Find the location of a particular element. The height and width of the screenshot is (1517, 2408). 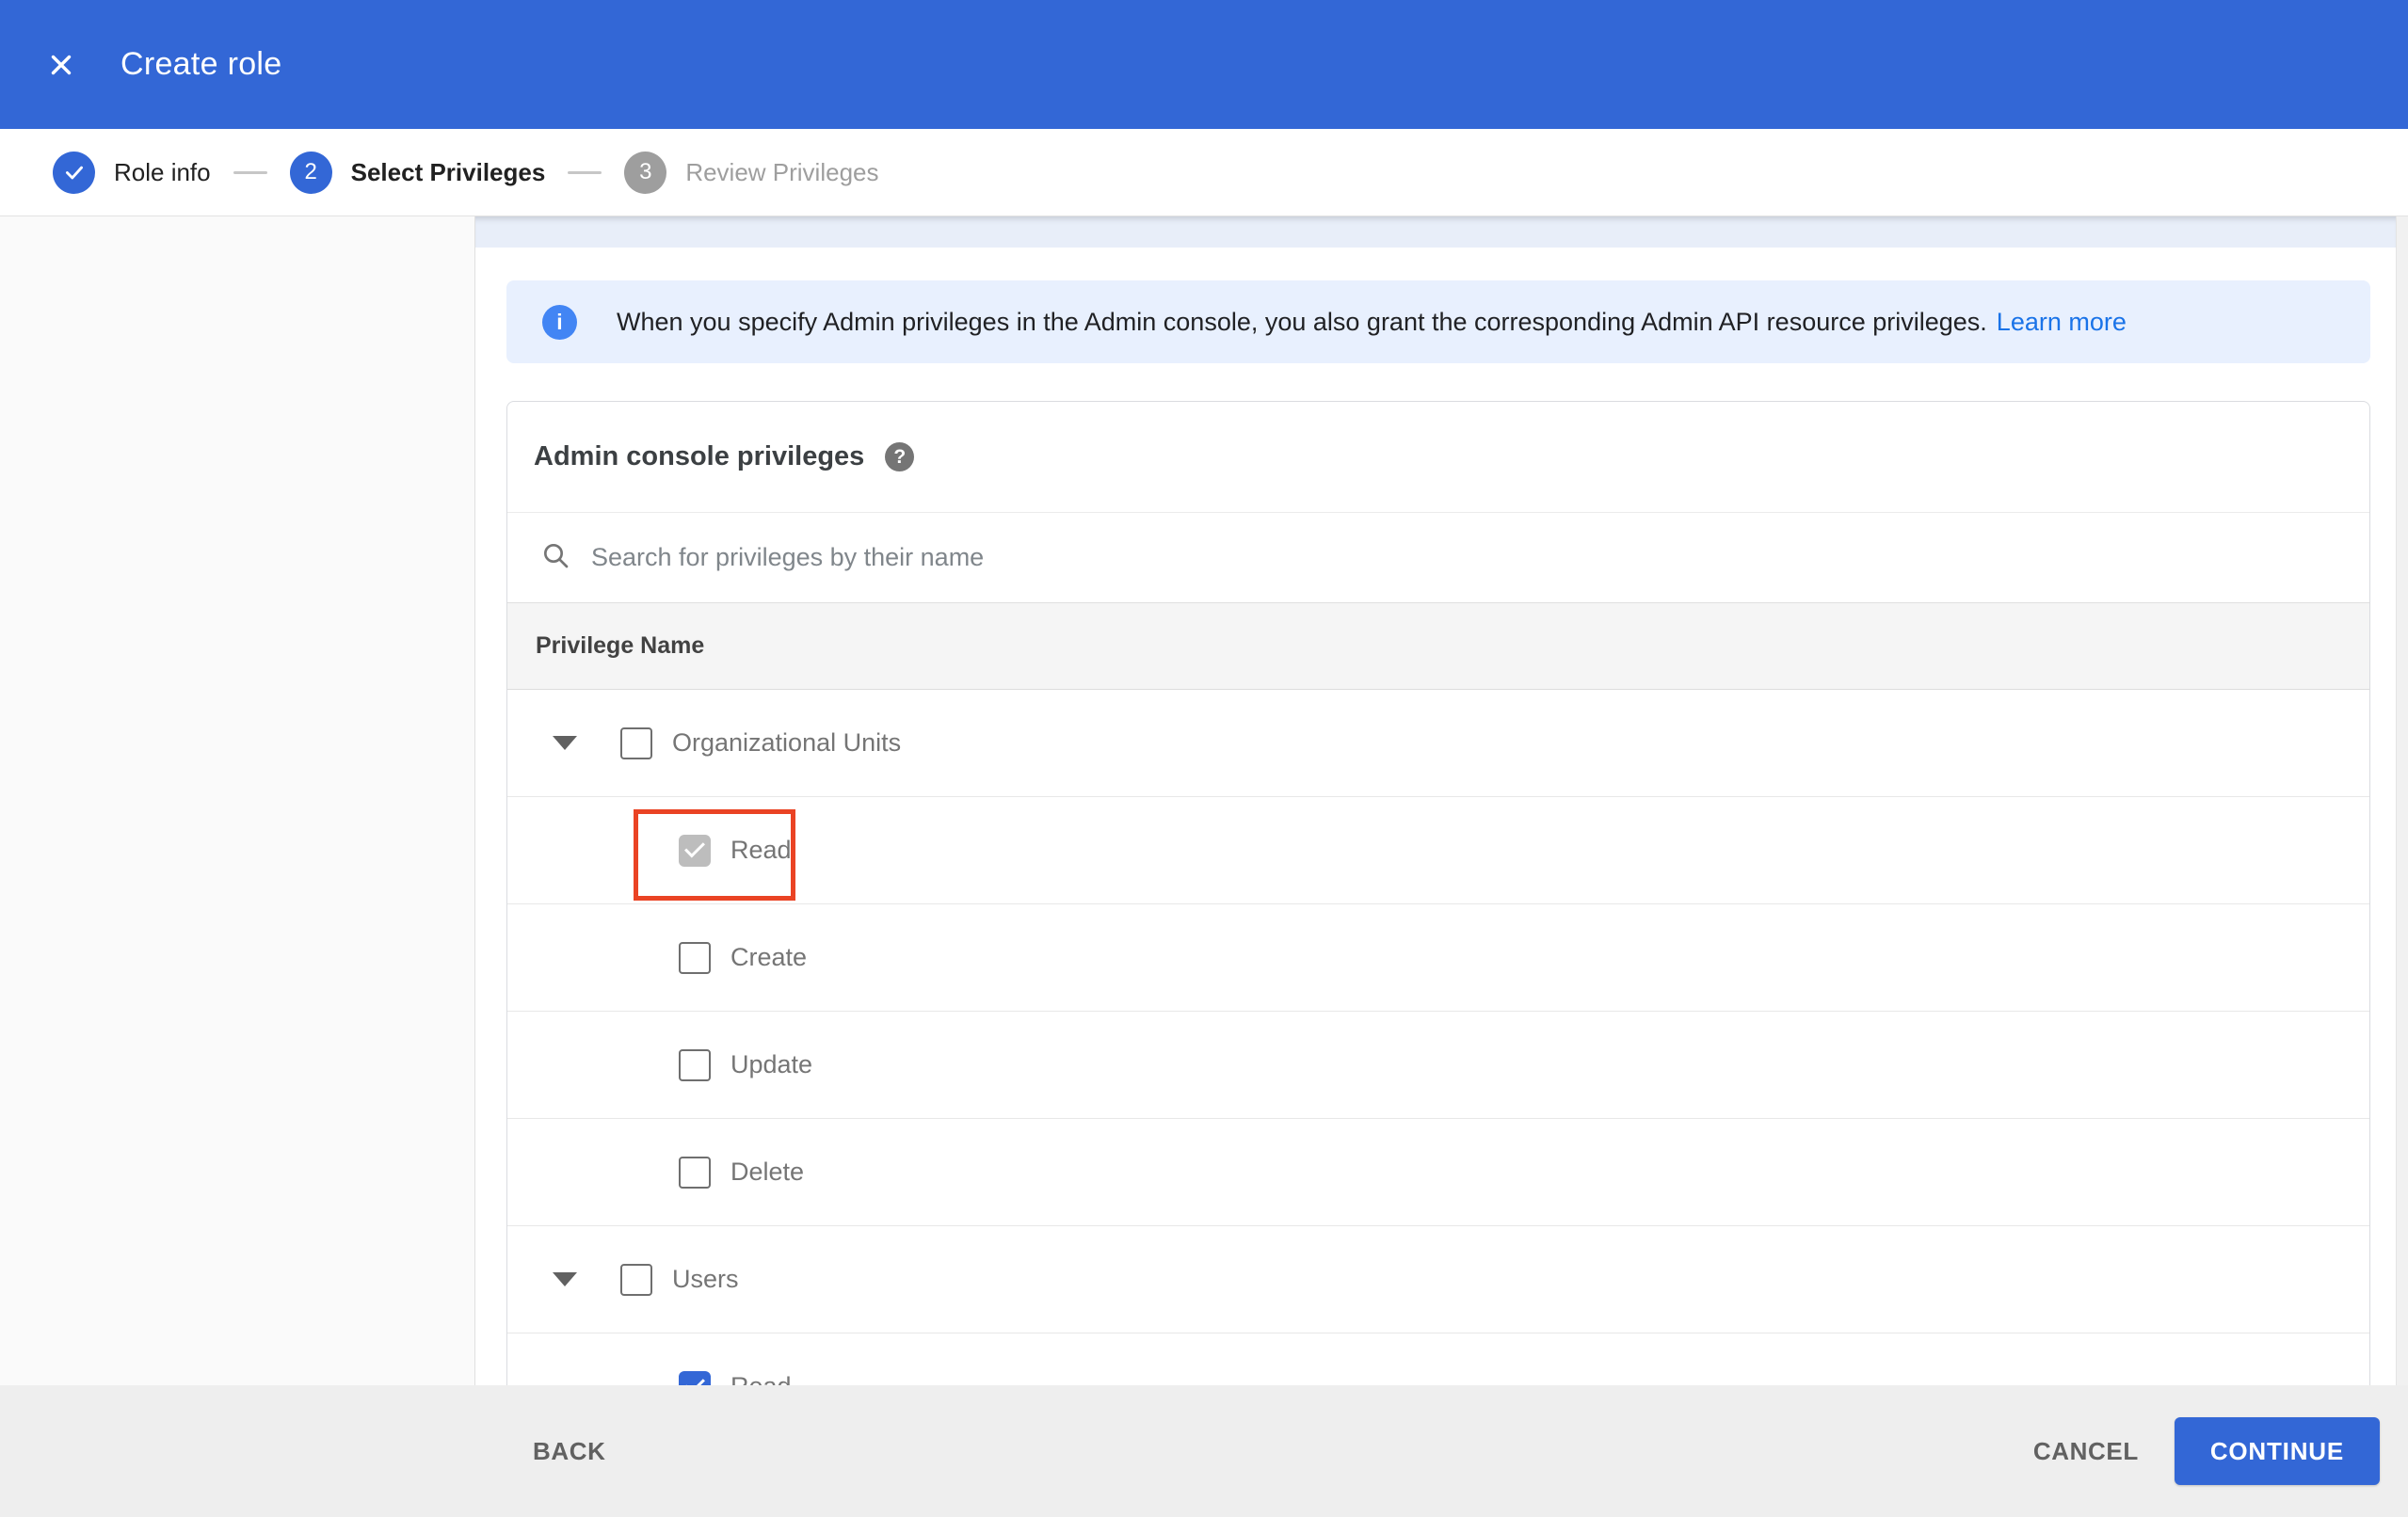

column-header-privilege-name: Privilege Name is located at coordinates (621, 645).